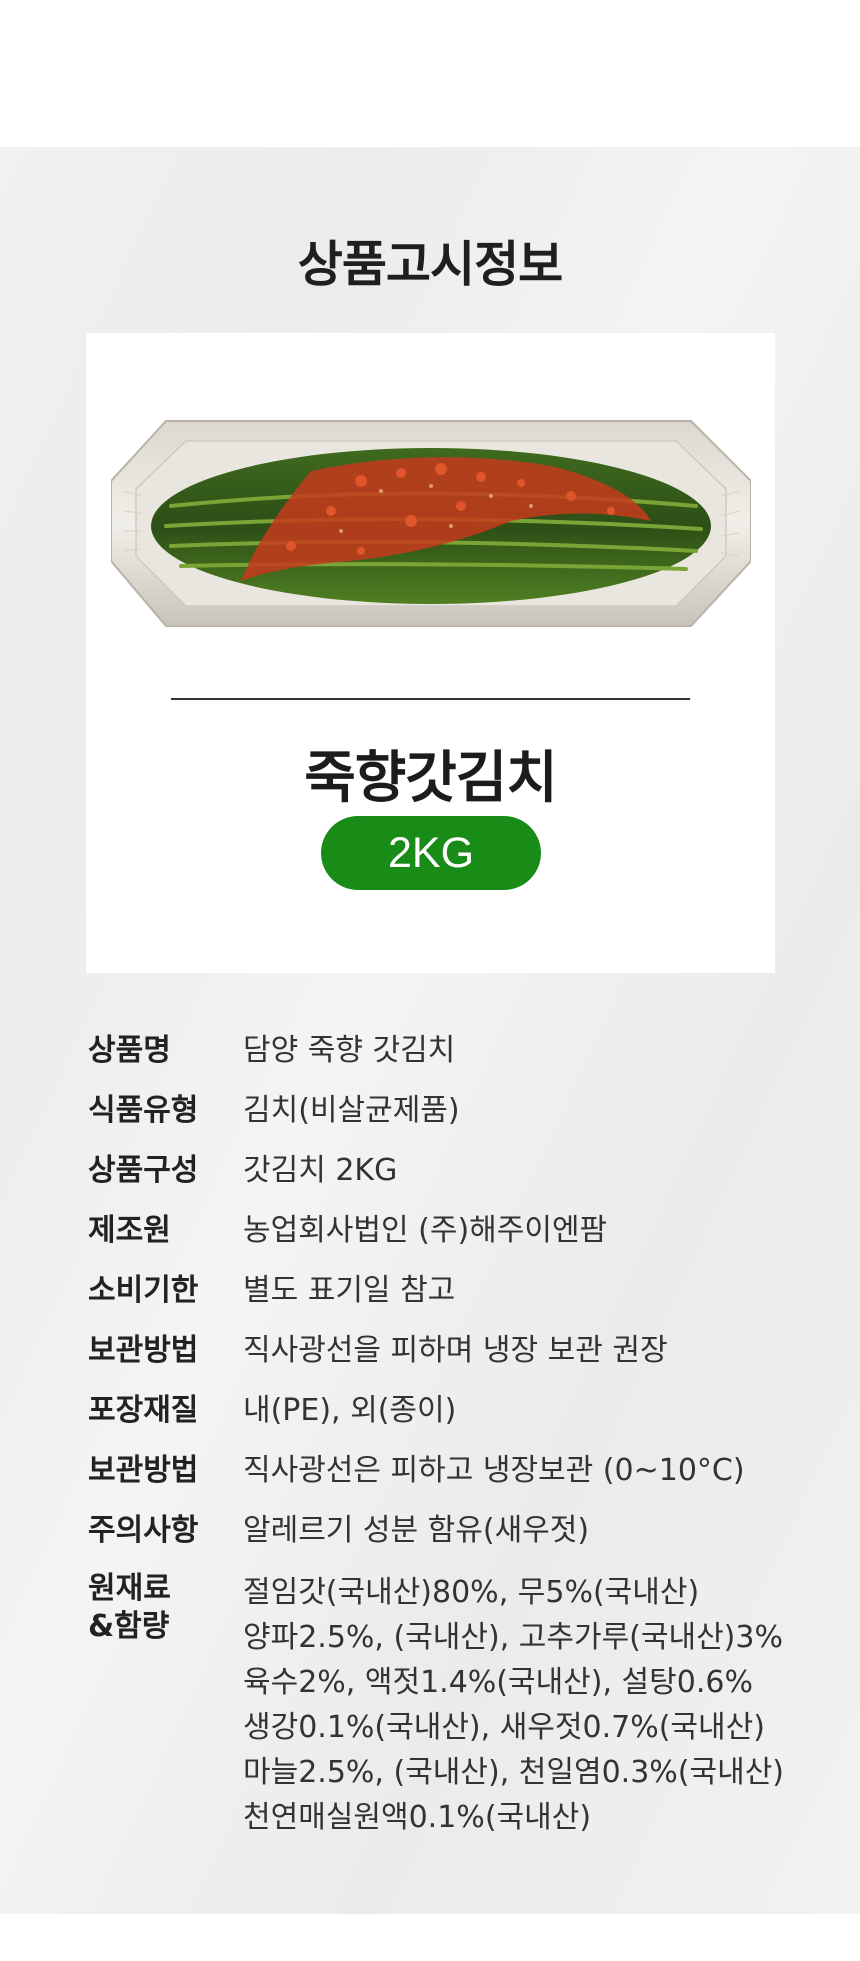 Image resolution: width=860 pixels, height=1961 pixels. I want to click on info-value: 별도 표기일 참고, so click(349, 1290).